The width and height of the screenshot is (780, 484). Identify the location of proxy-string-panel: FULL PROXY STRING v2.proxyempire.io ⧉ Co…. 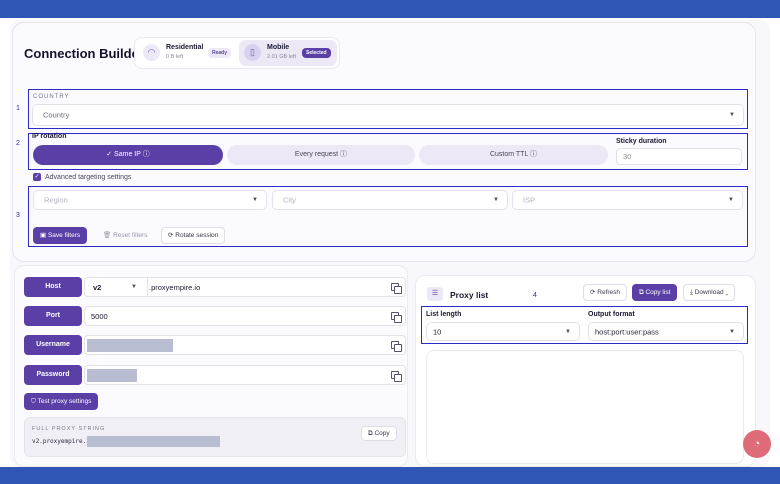
(215, 437).